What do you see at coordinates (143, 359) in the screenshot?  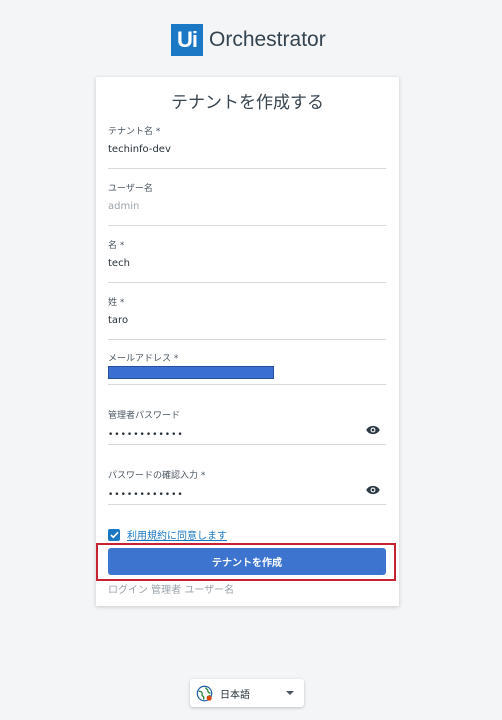 I see `email-label: メールアドレス *` at bounding box center [143, 359].